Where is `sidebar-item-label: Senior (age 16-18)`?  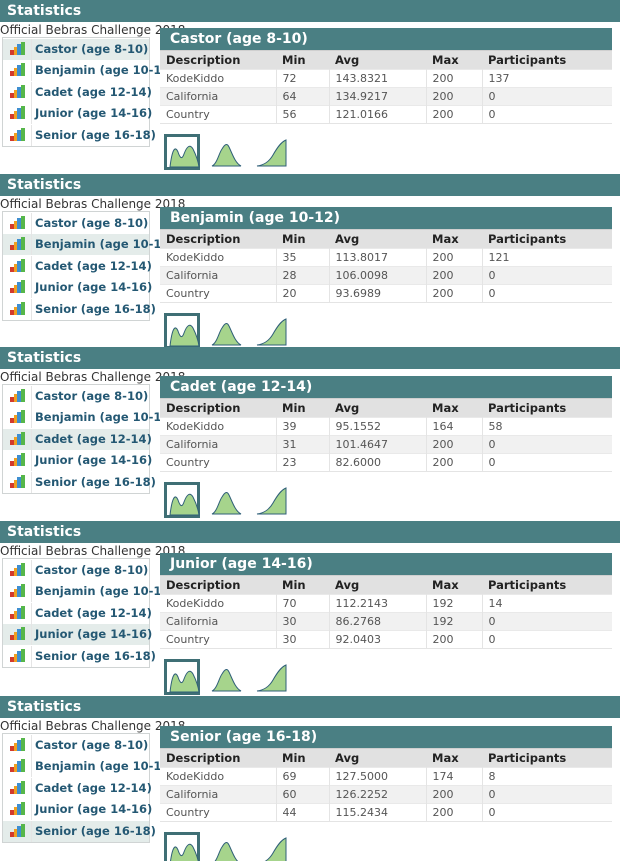 sidebar-item-label: Senior (age 16-18) is located at coordinates (95, 481).